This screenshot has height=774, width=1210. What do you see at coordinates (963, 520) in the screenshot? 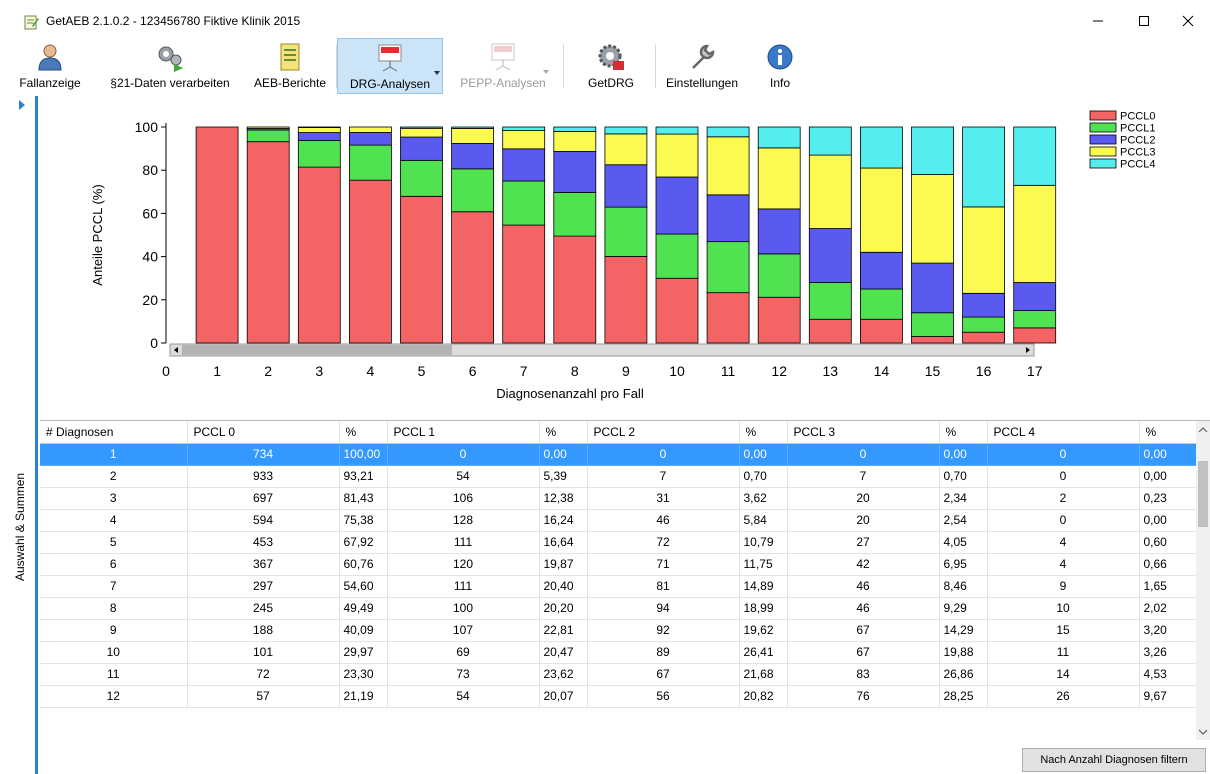
I see `table-cell: 2,54` at bounding box center [963, 520].